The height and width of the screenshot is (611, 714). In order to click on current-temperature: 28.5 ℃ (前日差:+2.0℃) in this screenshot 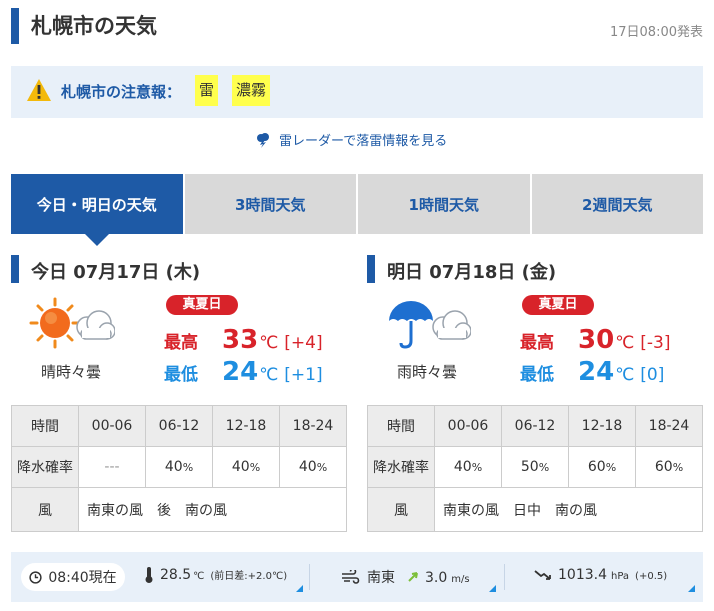, I will do `click(215, 575)`.